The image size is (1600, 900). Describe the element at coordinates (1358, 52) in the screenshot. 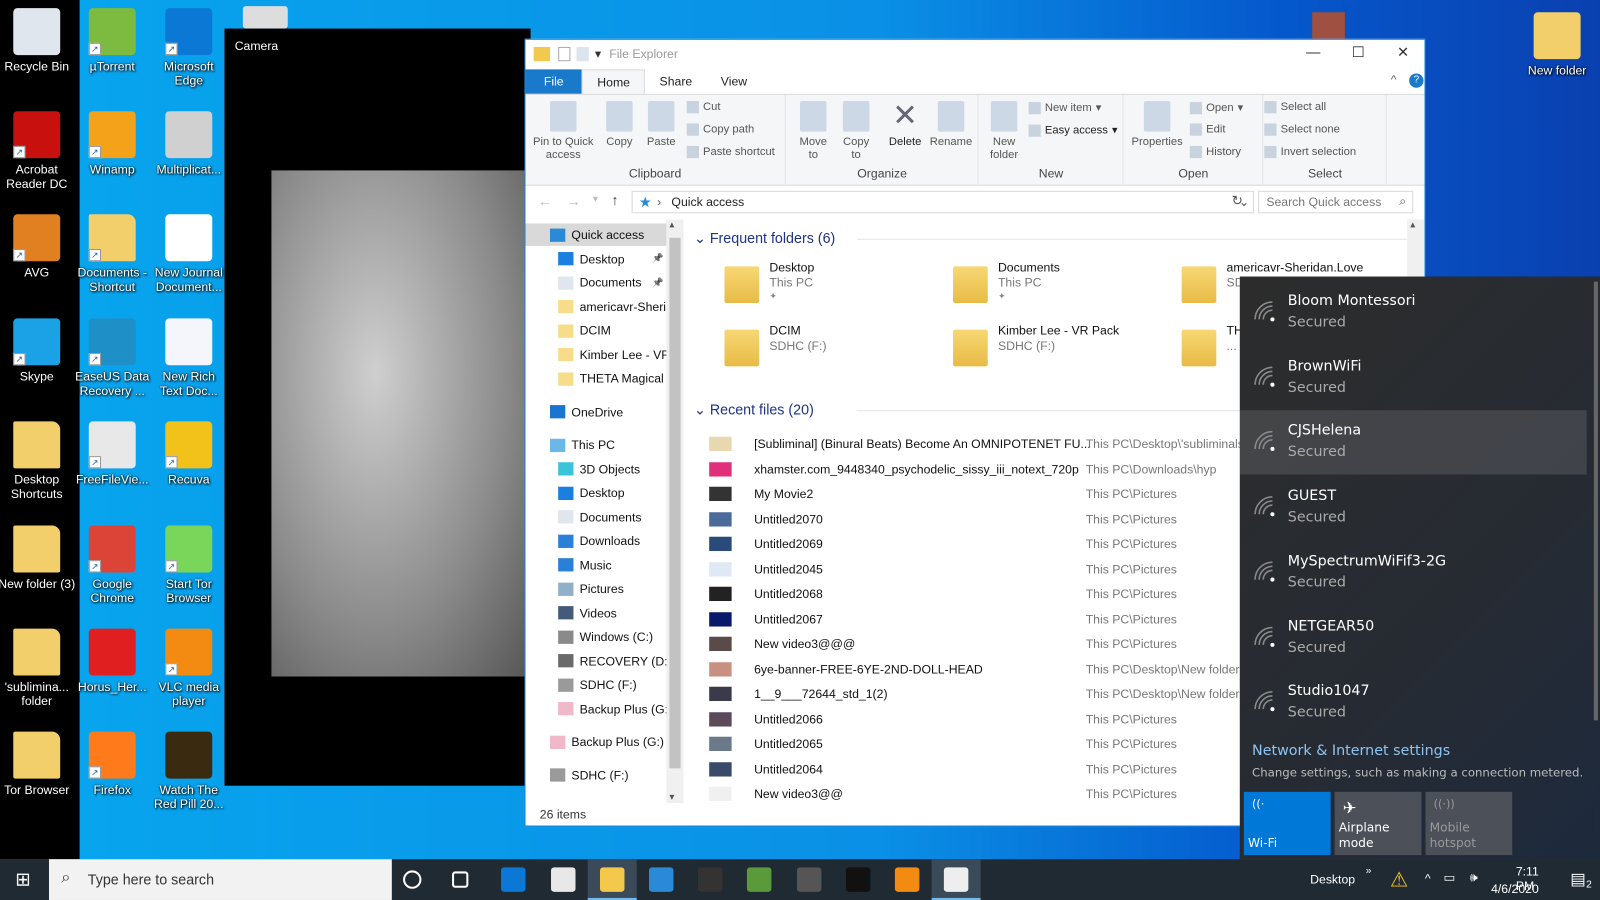

I see `maximize-button: ☐` at that location.